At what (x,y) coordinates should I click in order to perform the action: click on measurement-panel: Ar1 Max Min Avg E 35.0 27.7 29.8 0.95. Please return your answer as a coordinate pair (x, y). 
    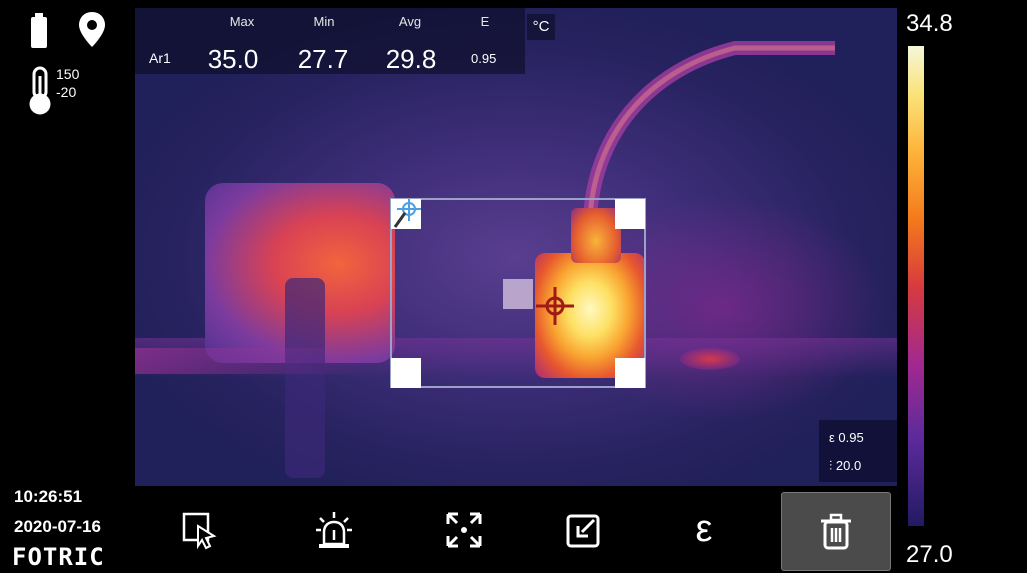
    Looking at the image, I should click on (330, 41).